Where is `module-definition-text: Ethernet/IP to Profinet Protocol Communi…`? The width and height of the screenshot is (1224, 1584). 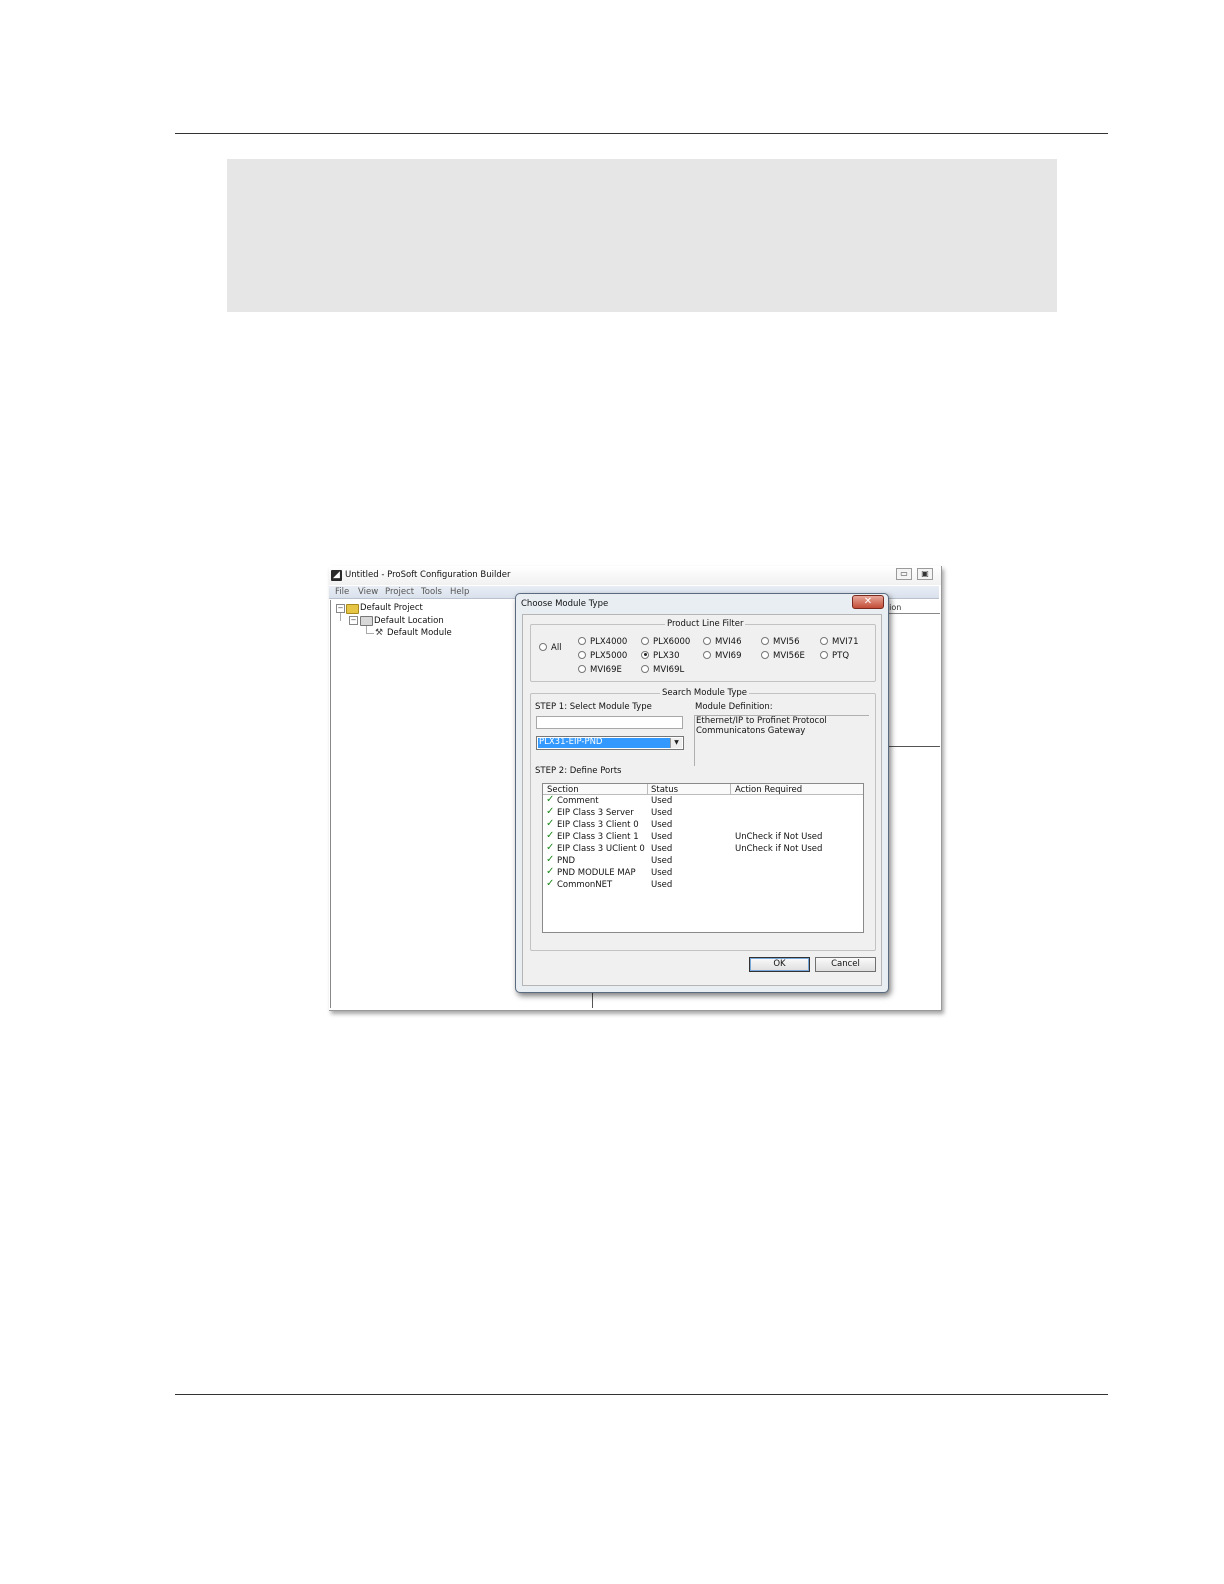
module-definition-text: Ethernet/IP to Profinet Protocol Communi… is located at coordinates (781, 740).